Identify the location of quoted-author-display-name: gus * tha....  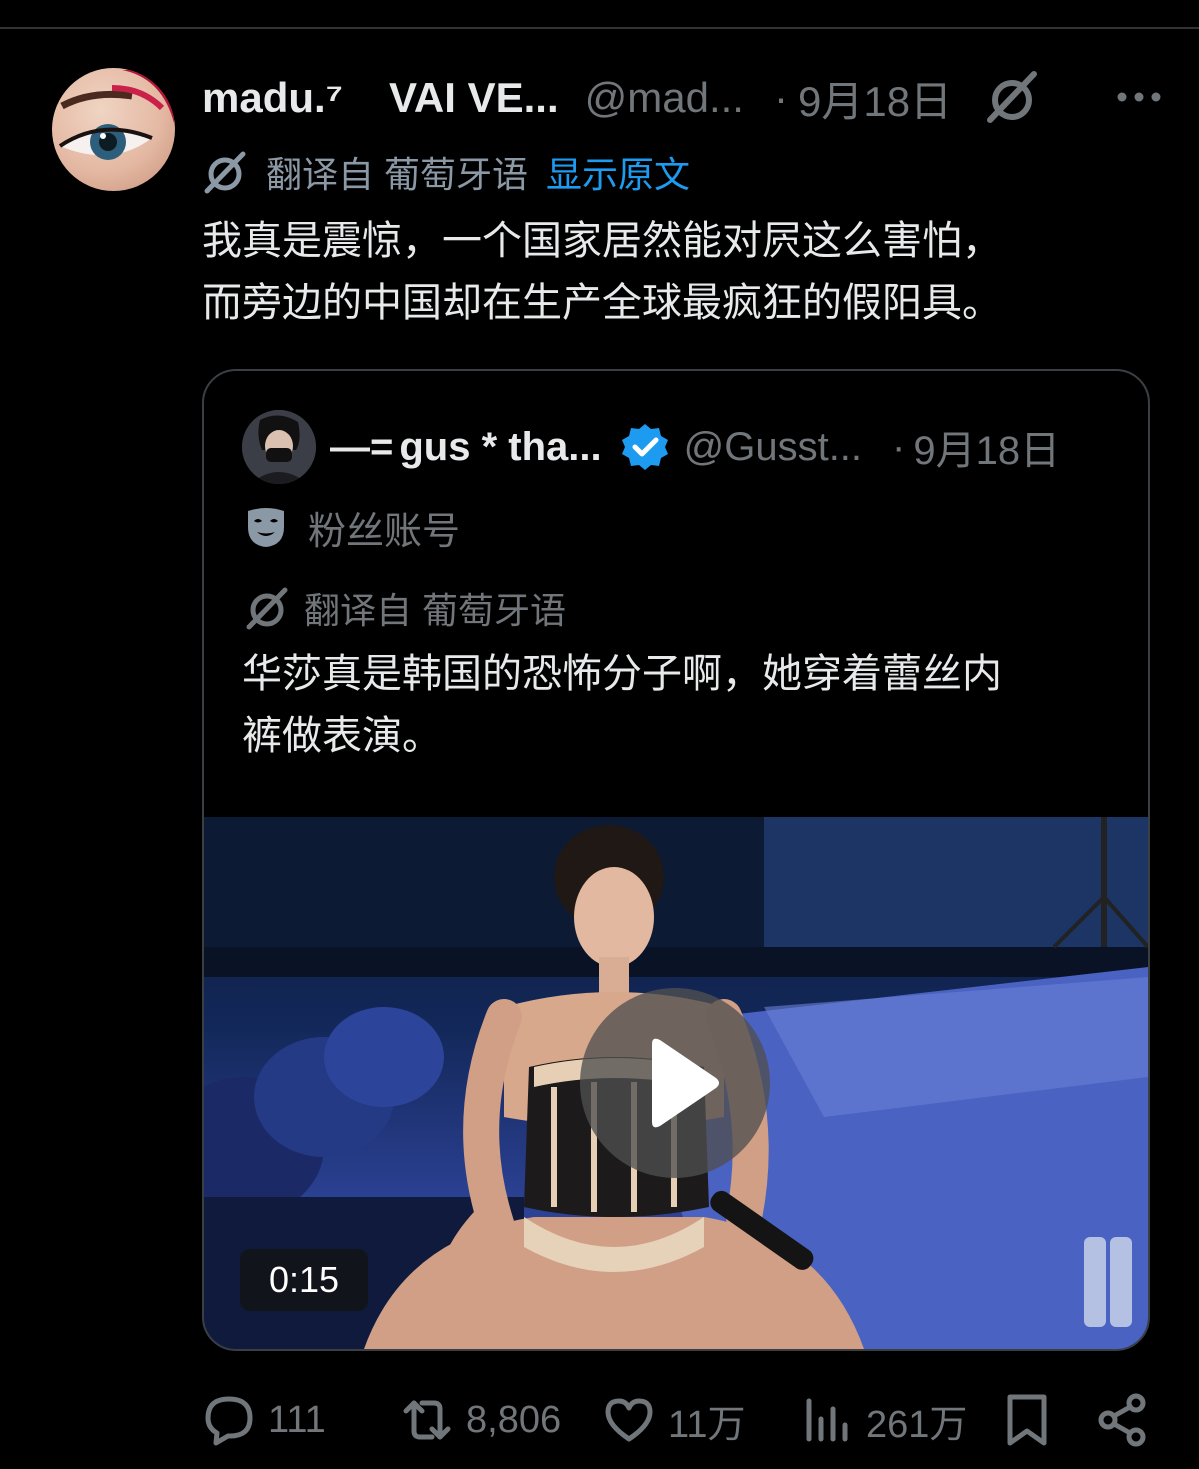
(500, 447).